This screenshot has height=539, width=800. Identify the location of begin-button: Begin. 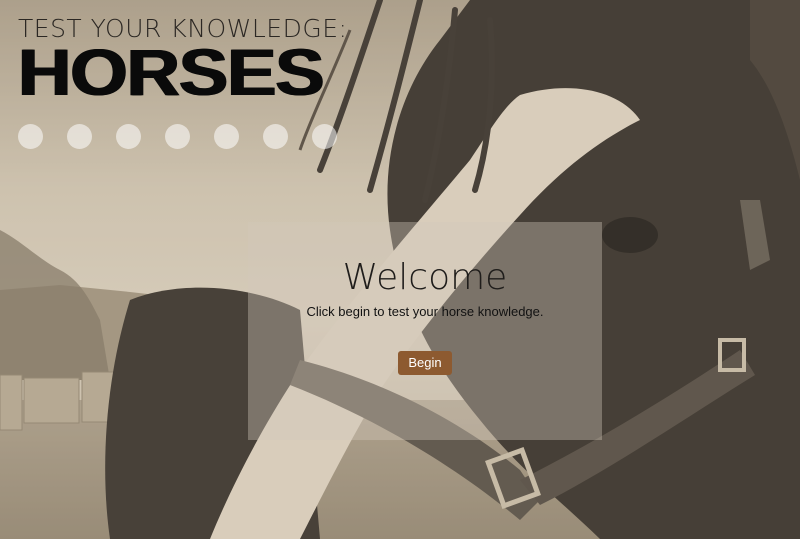
(425, 363).